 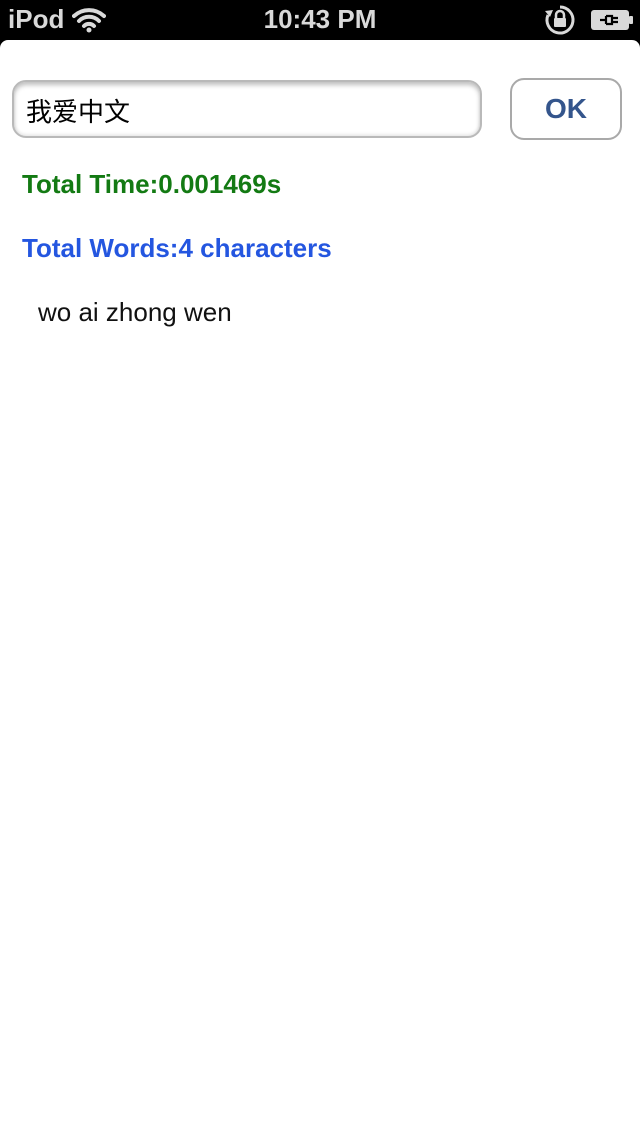 I want to click on status-bar: iPod 10:43 PM, so click(x=320, y=20).